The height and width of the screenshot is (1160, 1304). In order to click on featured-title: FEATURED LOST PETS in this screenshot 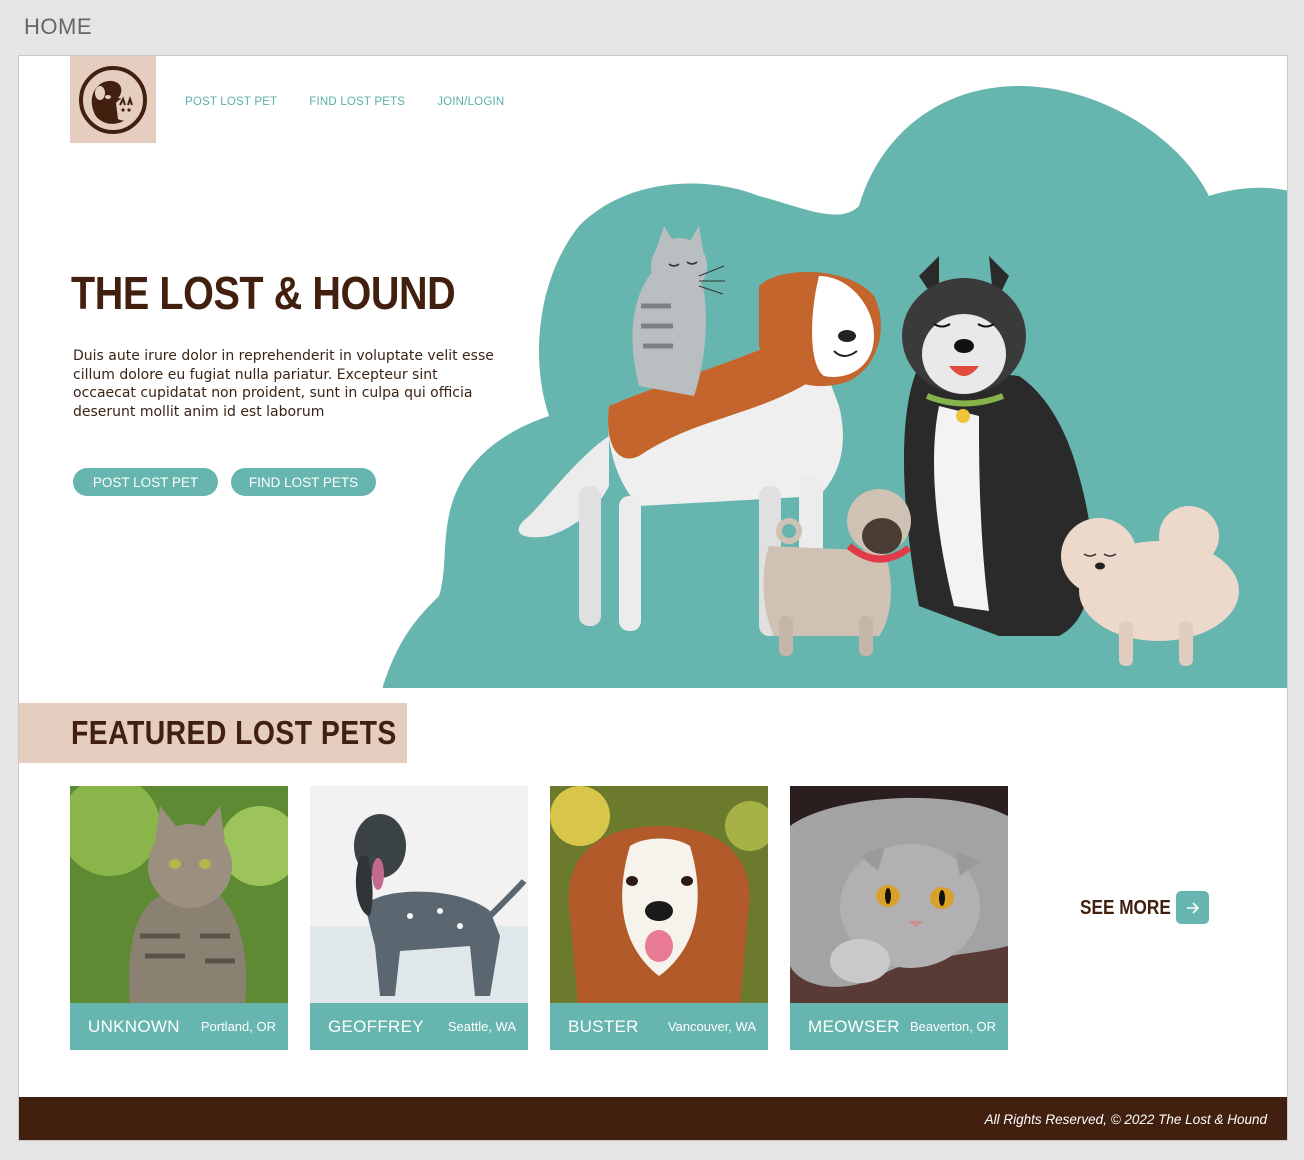, I will do `click(234, 732)`.